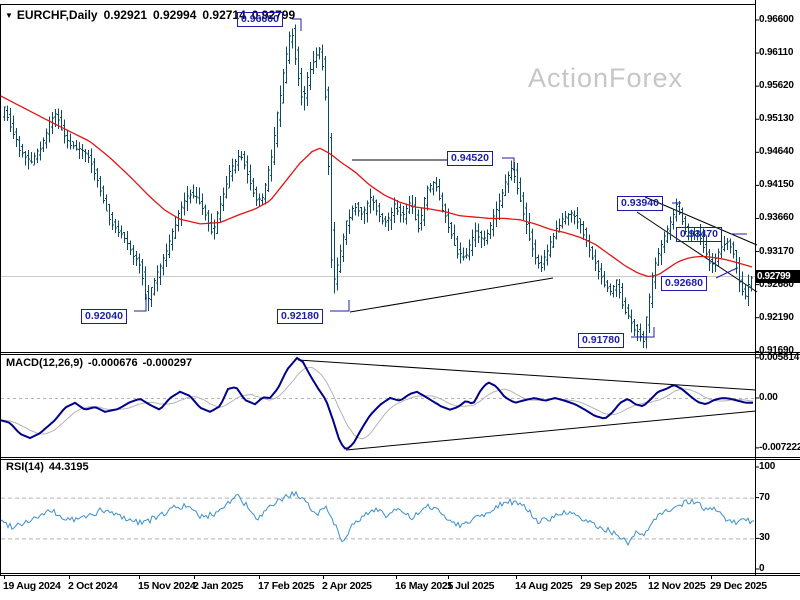 This screenshot has height=600, width=800. What do you see at coordinates (776, 317) in the screenshot?
I see `price-axis-label: 0.92190` at bounding box center [776, 317].